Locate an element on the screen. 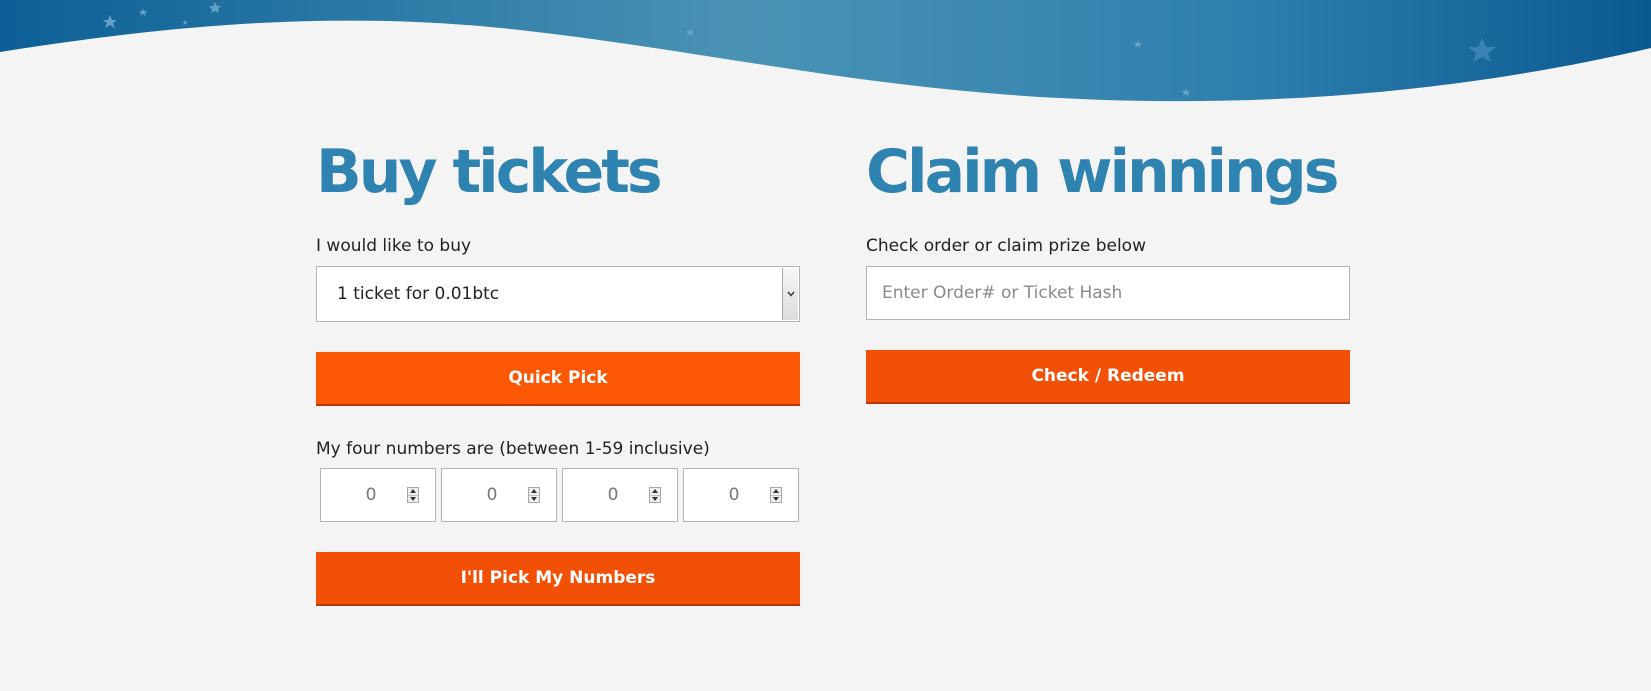  check-redeem-button: Check / Redeem is located at coordinates (1108, 377).